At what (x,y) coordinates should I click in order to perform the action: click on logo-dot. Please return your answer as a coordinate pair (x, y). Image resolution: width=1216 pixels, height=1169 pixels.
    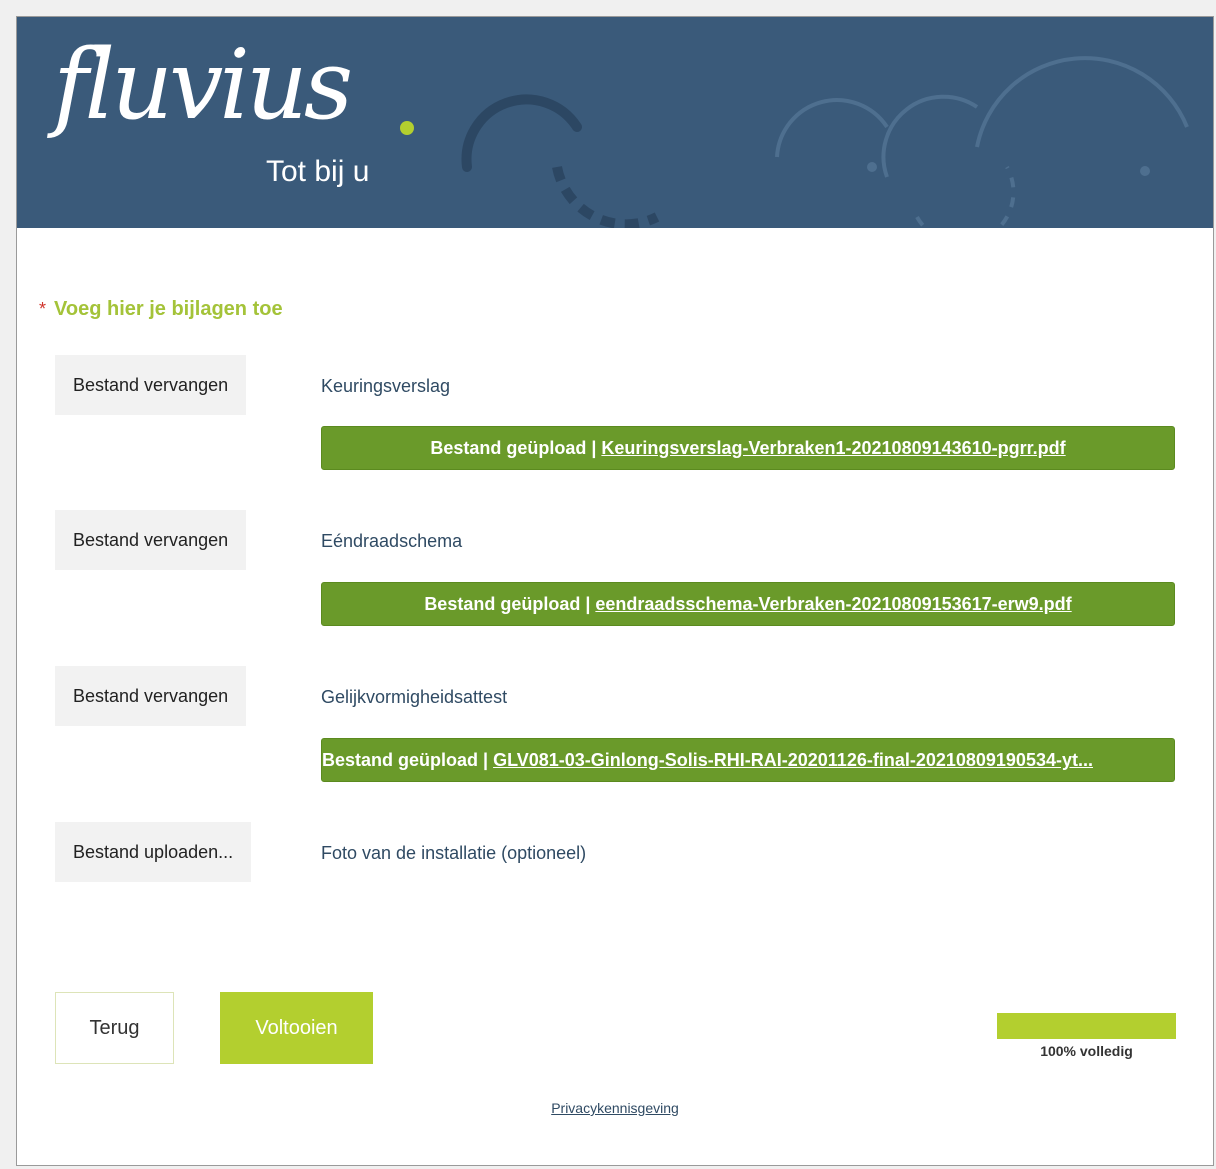
    Looking at the image, I should click on (407, 128).